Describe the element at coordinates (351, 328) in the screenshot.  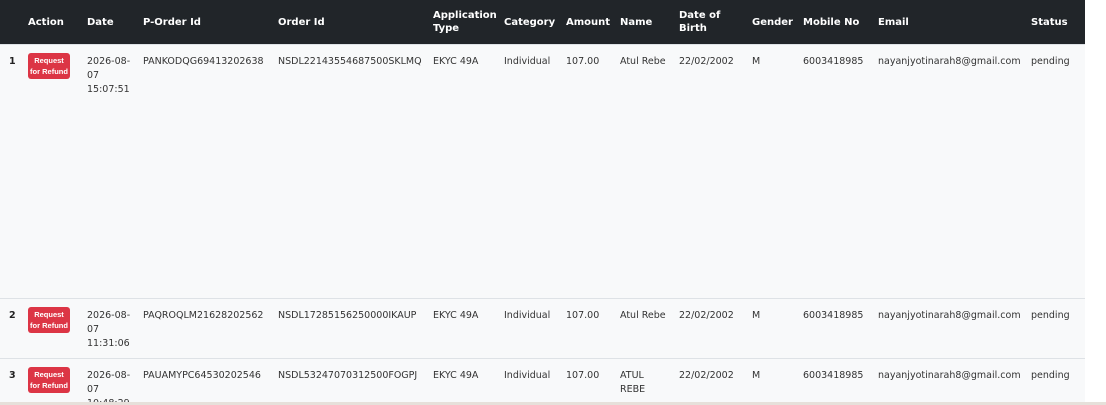
I see `order-id-cell: NSDL17285156250000IKAUP` at that location.